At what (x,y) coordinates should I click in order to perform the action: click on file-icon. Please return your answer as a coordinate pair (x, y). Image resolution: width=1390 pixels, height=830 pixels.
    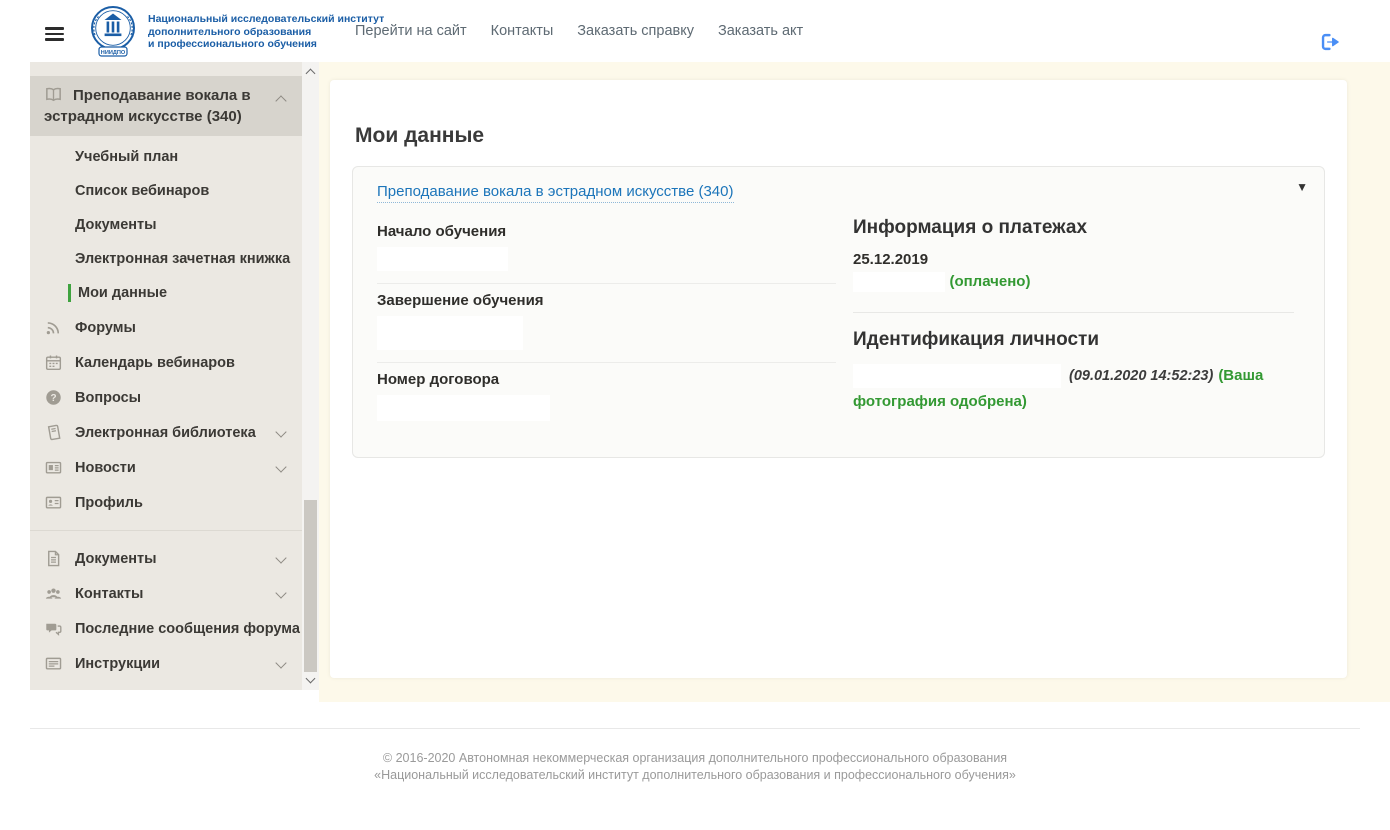
    Looking at the image, I should click on (54, 558).